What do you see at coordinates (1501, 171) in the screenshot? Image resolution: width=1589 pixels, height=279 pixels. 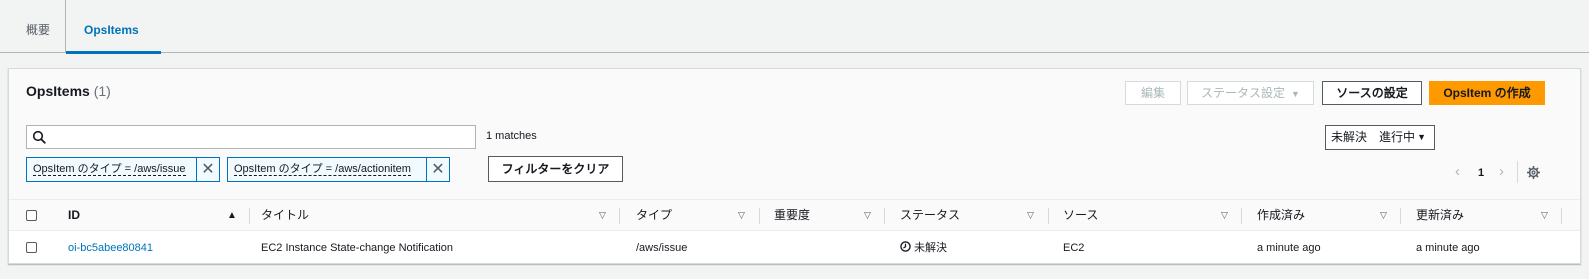 I see `chevron-right-icon: ›` at bounding box center [1501, 171].